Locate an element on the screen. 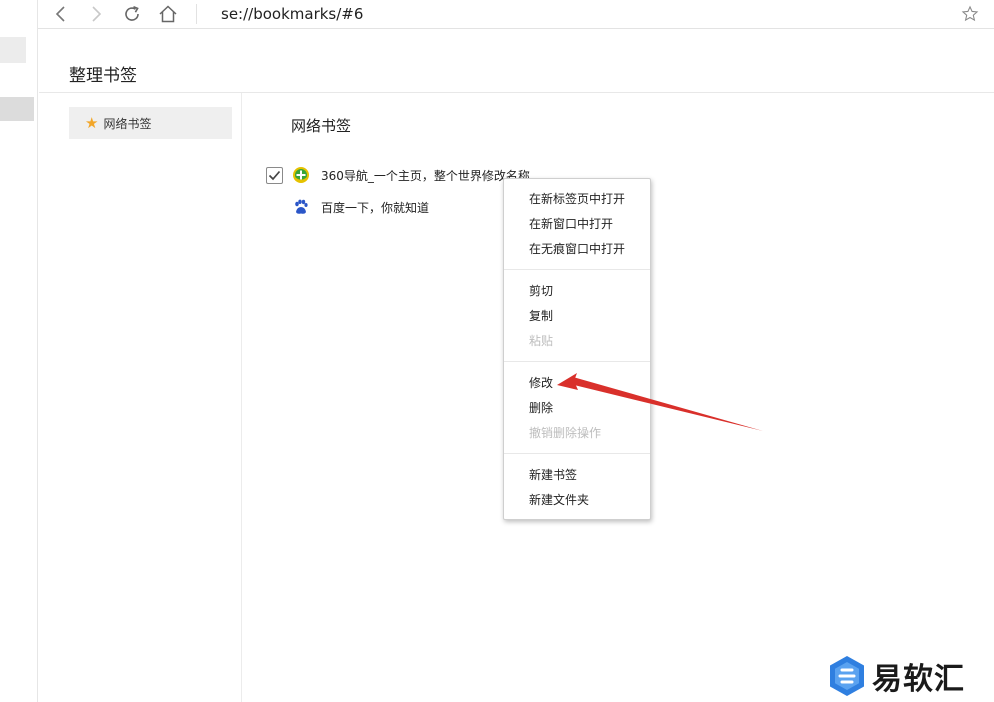 Image resolution: width=994 pixels, height=702 pixels. header-divider is located at coordinates (516, 92).